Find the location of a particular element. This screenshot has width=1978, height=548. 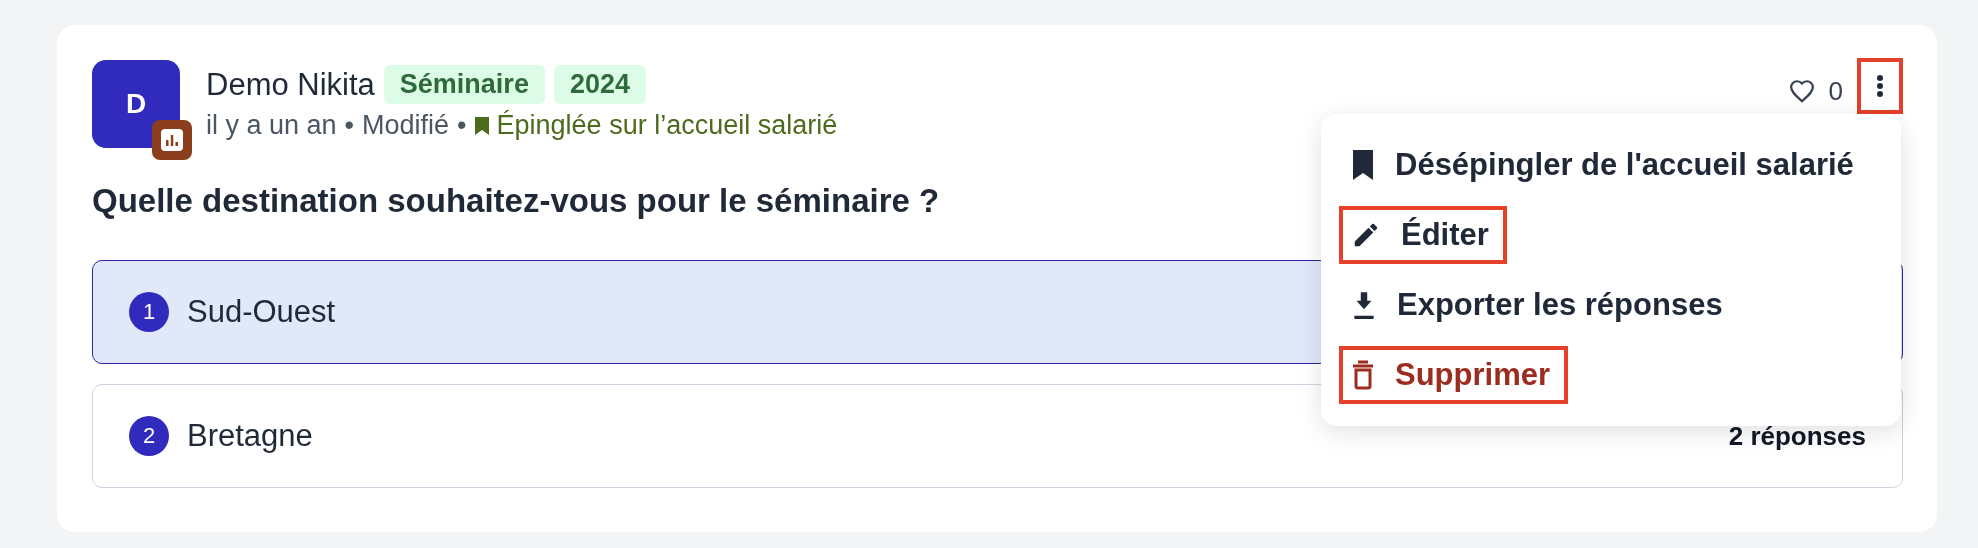

option-number: 1 is located at coordinates (149, 312).